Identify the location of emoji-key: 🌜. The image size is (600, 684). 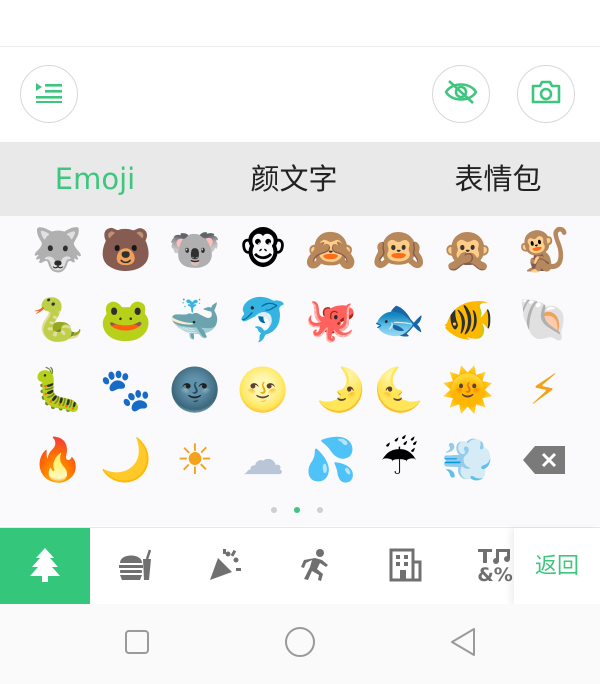
(399, 390).